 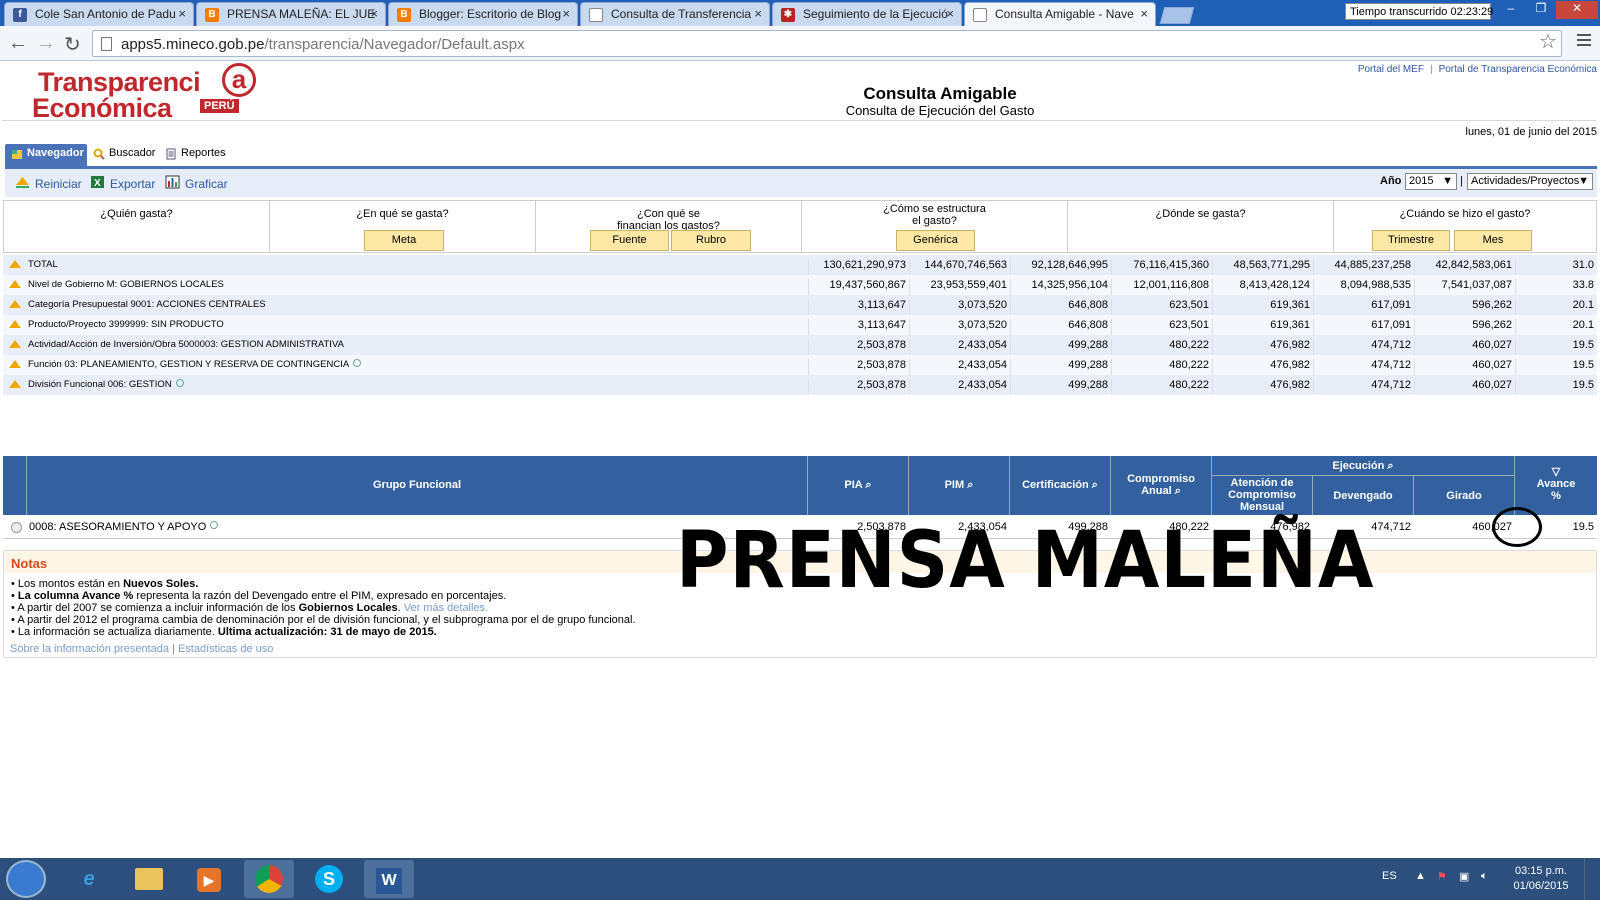 I want to click on generica-button: Genérica, so click(x=935, y=240).